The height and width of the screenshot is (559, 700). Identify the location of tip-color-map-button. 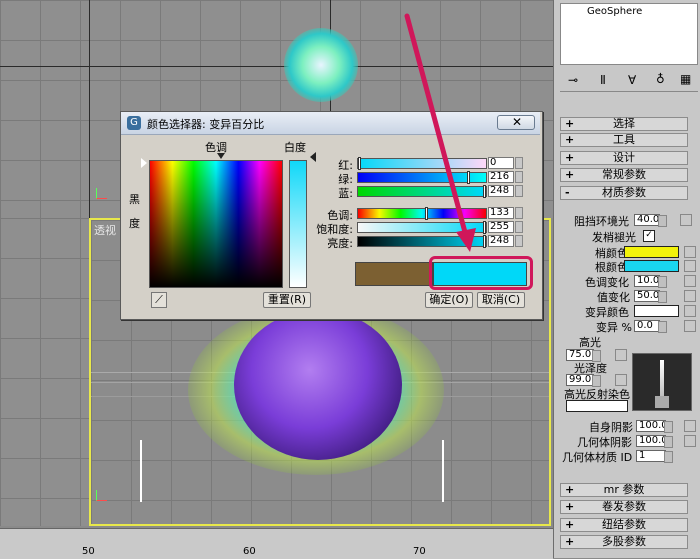
(690, 252).